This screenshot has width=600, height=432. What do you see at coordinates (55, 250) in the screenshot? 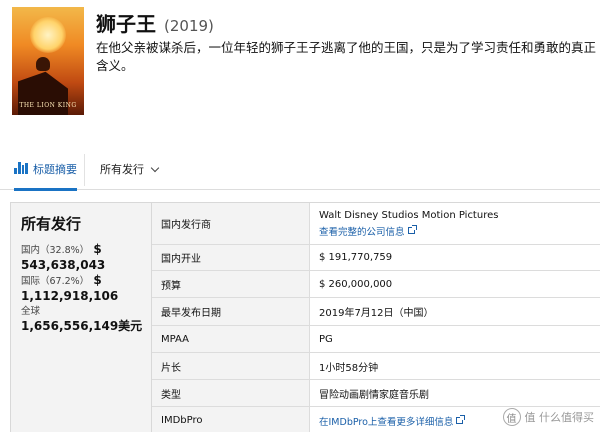
I see `domestic-label: 国内（32.8%）` at bounding box center [55, 250].